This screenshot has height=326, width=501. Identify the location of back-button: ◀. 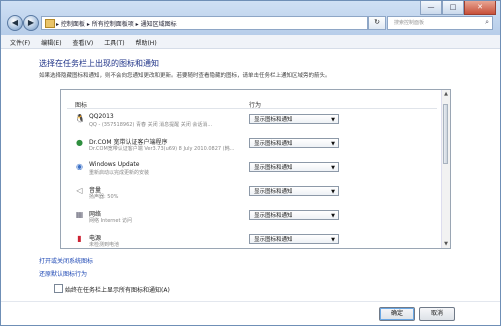
(15, 23).